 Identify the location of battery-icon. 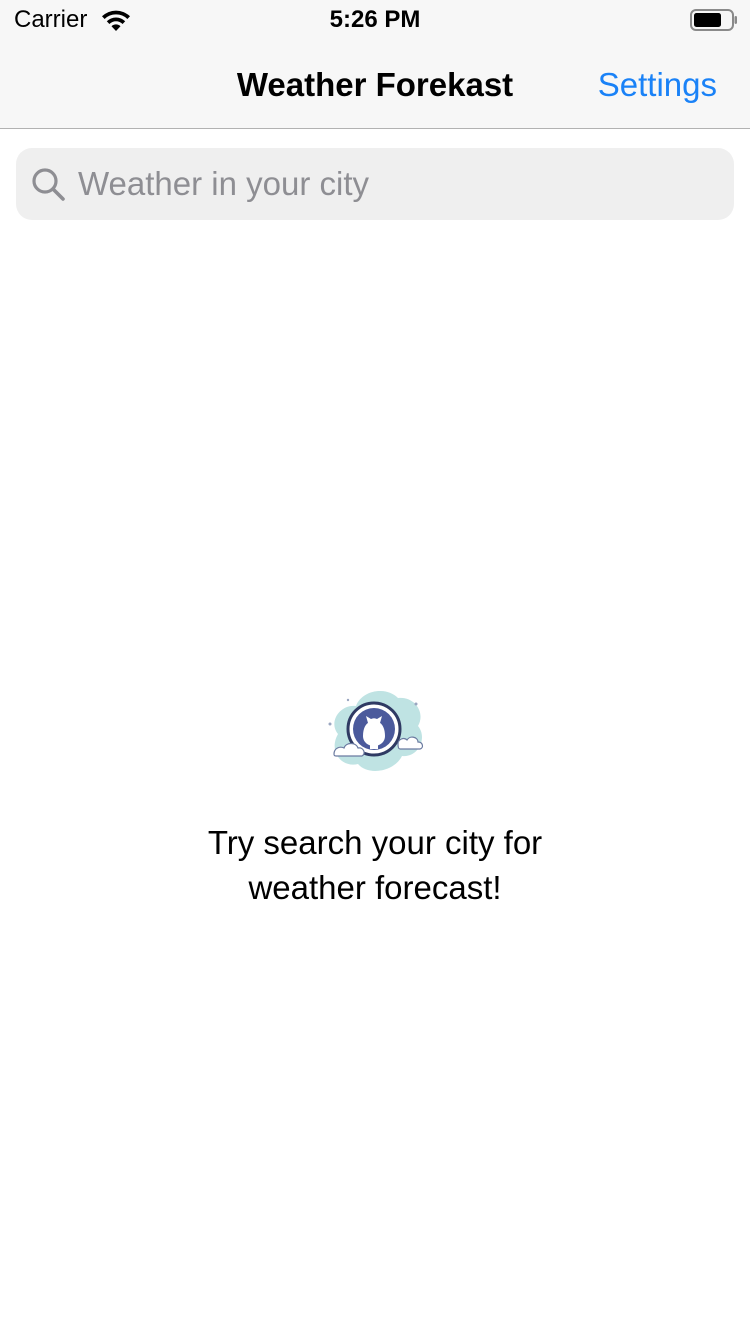
(713, 20).